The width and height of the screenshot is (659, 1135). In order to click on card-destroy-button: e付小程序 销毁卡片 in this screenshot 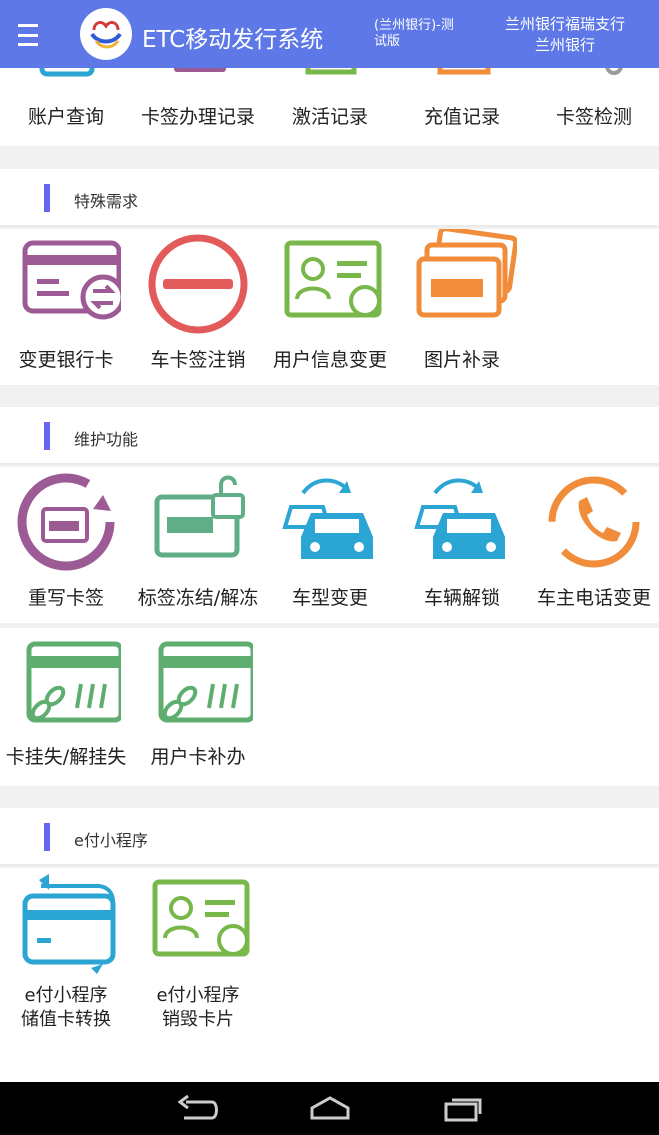, I will do `click(198, 950)`.